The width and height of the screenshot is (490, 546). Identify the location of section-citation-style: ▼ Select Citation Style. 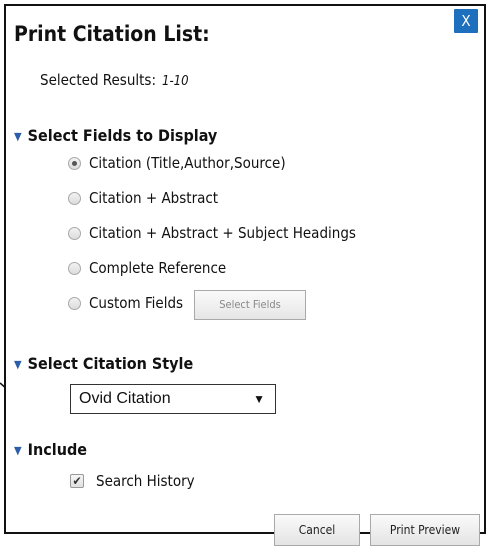
(103, 363).